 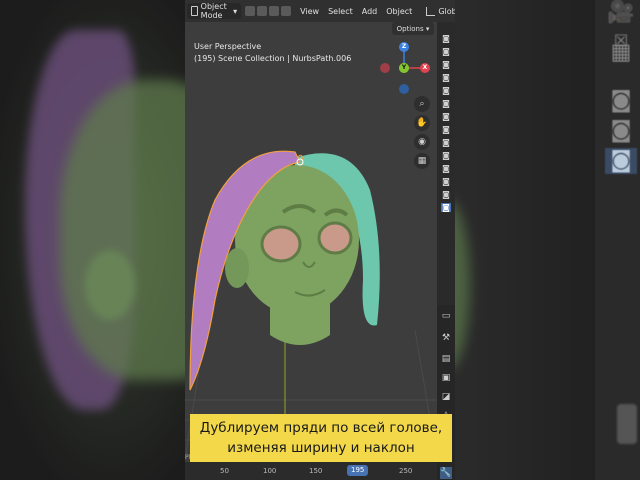 What do you see at coordinates (273, 58) in the screenshot?
I see `collection-info: (195) Scene Collection | NurbsPath.006` at bounding box center [273, 58].